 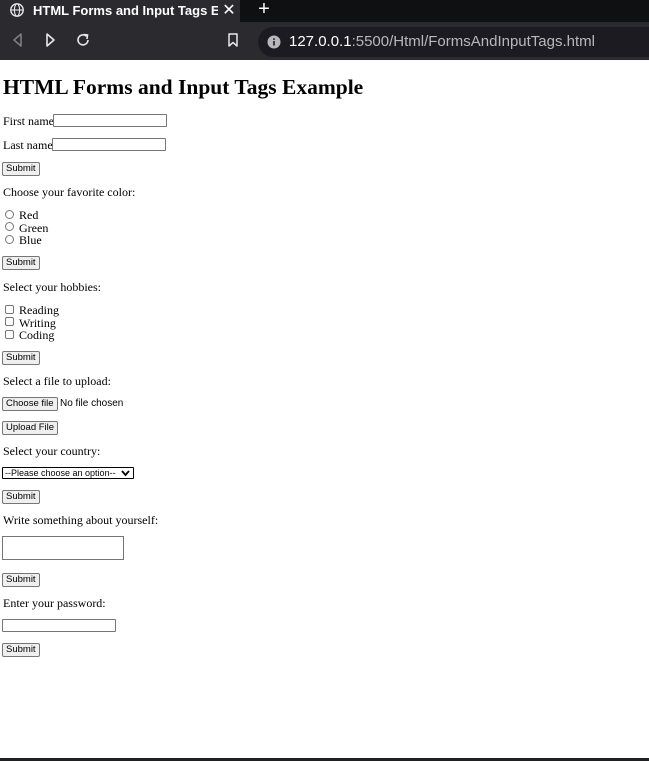 I want to click on country-select-value: --Please choose an option--, so click(x=60, y=473).